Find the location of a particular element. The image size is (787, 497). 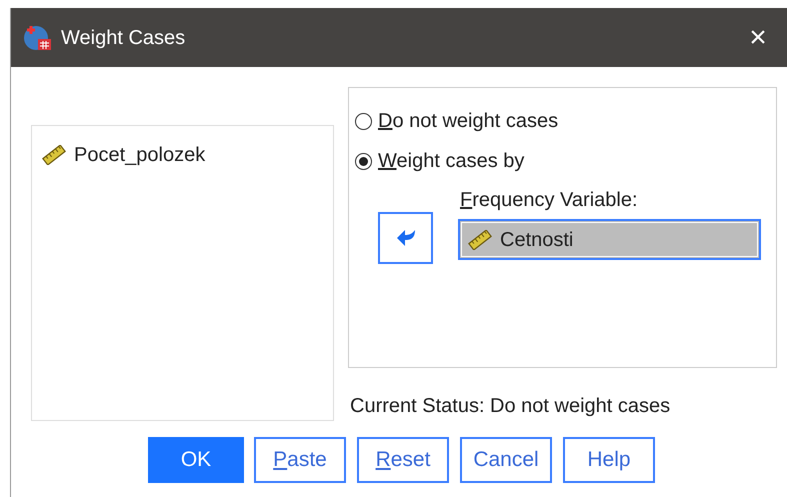

close-button: × is located at coordinates (758, 37).